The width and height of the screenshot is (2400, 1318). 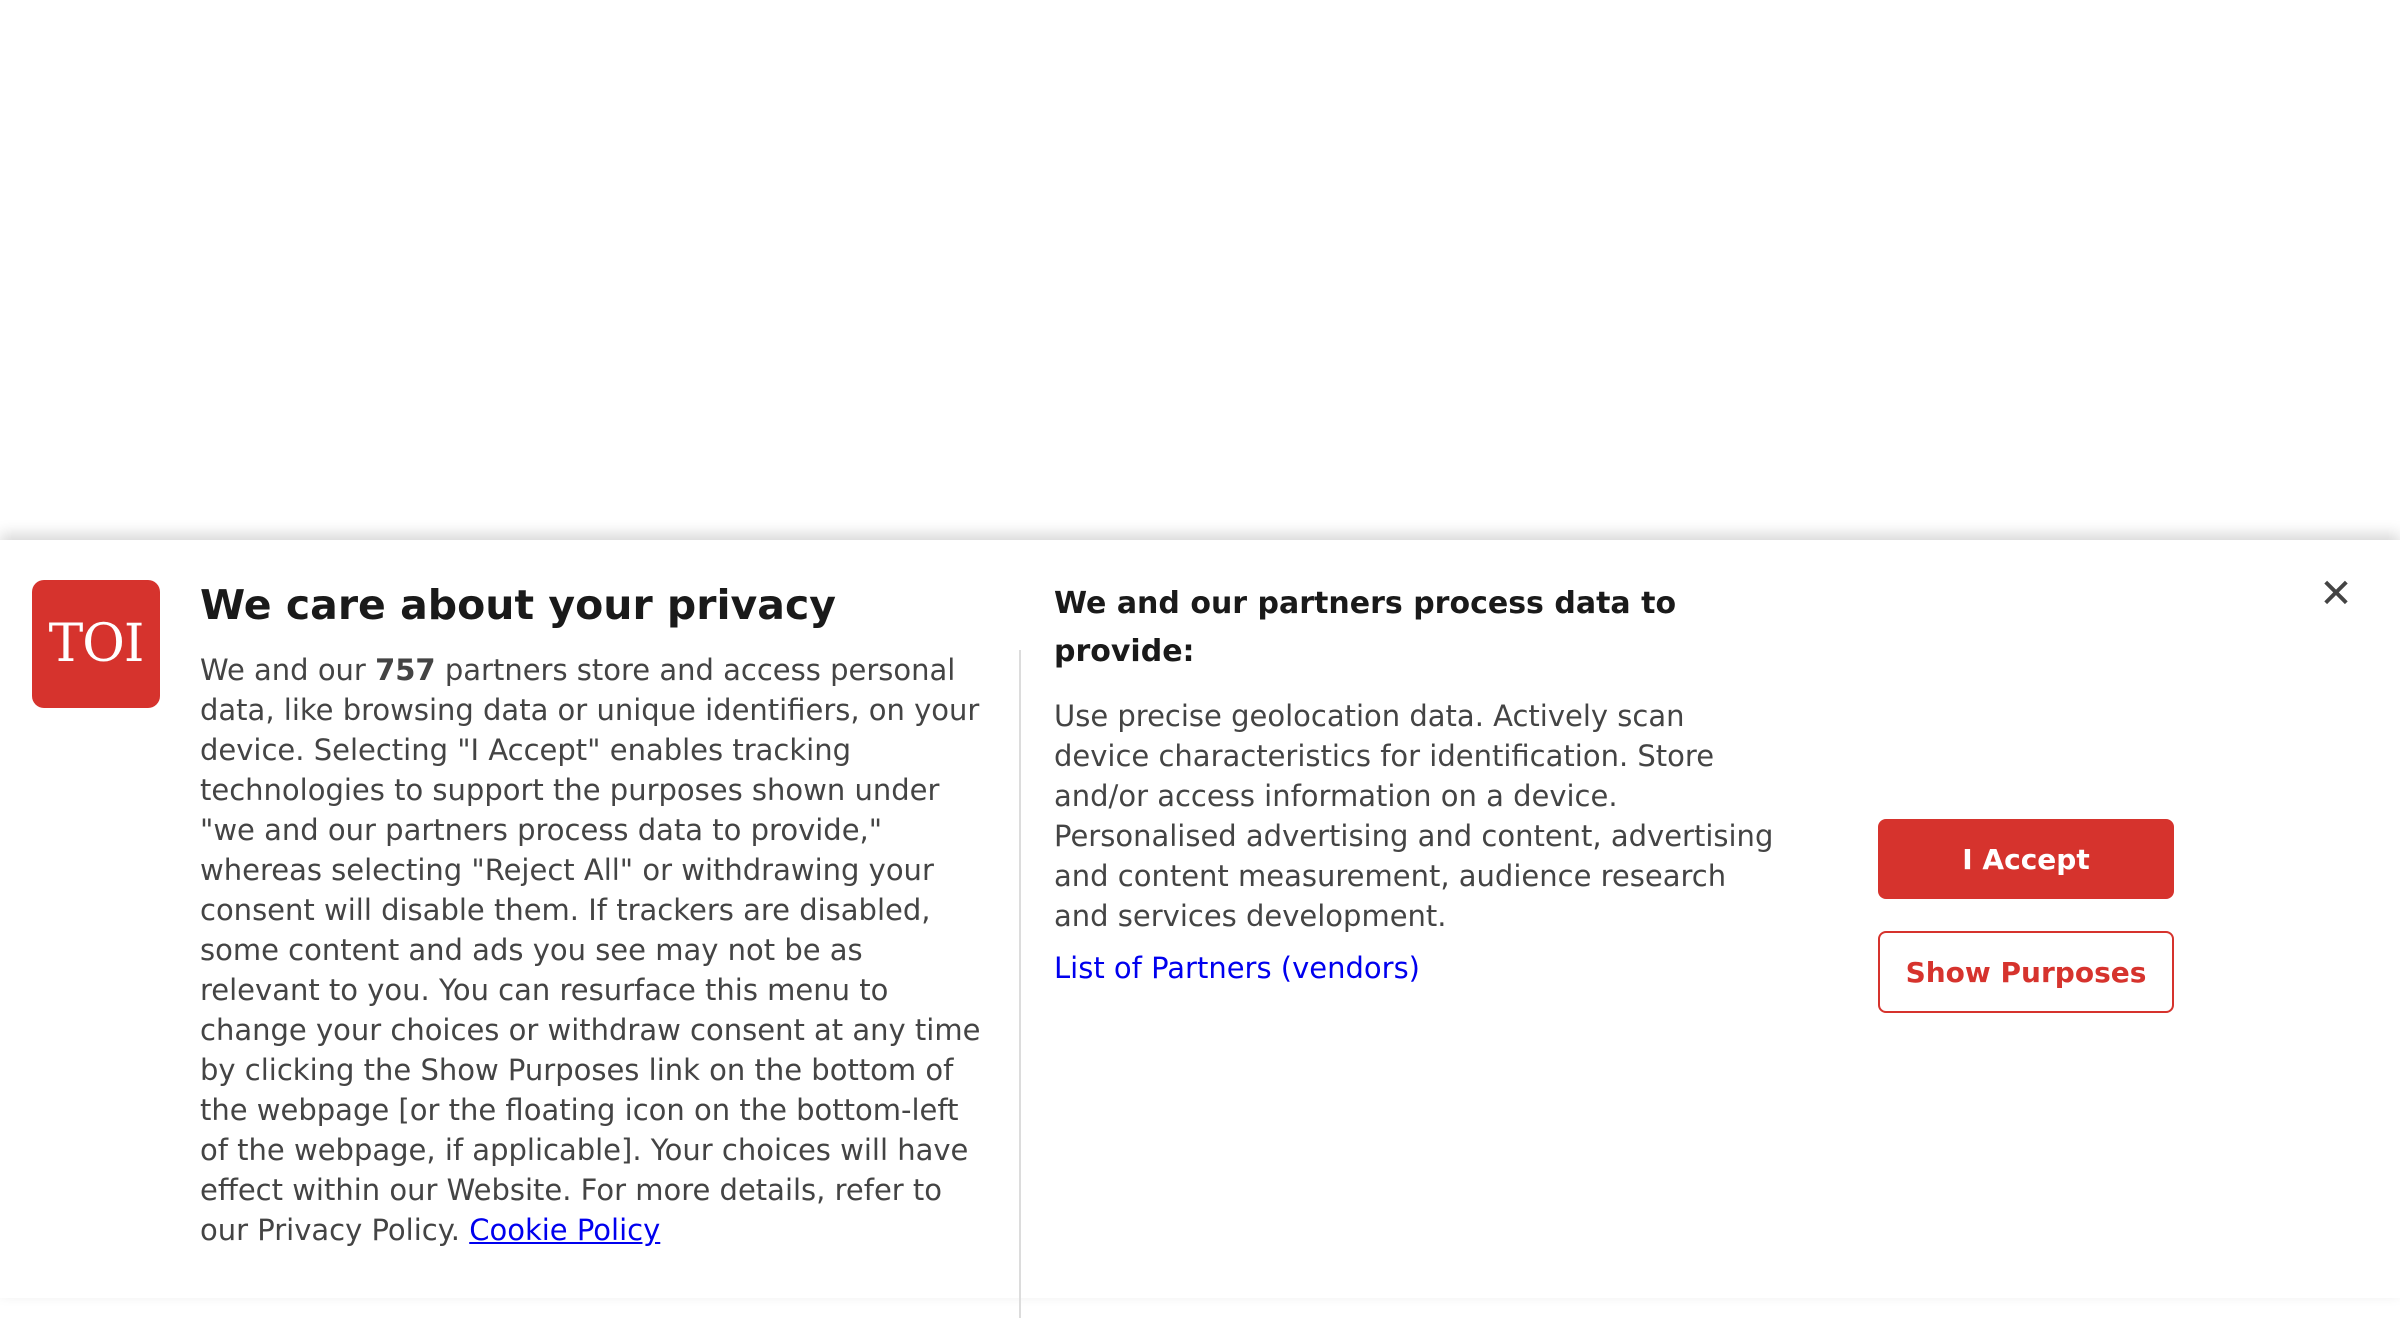 What do you see at coordinates (2336, 594) in the screenshot?
I see `close-icon: ✕` at bounding box center [2336, 594].